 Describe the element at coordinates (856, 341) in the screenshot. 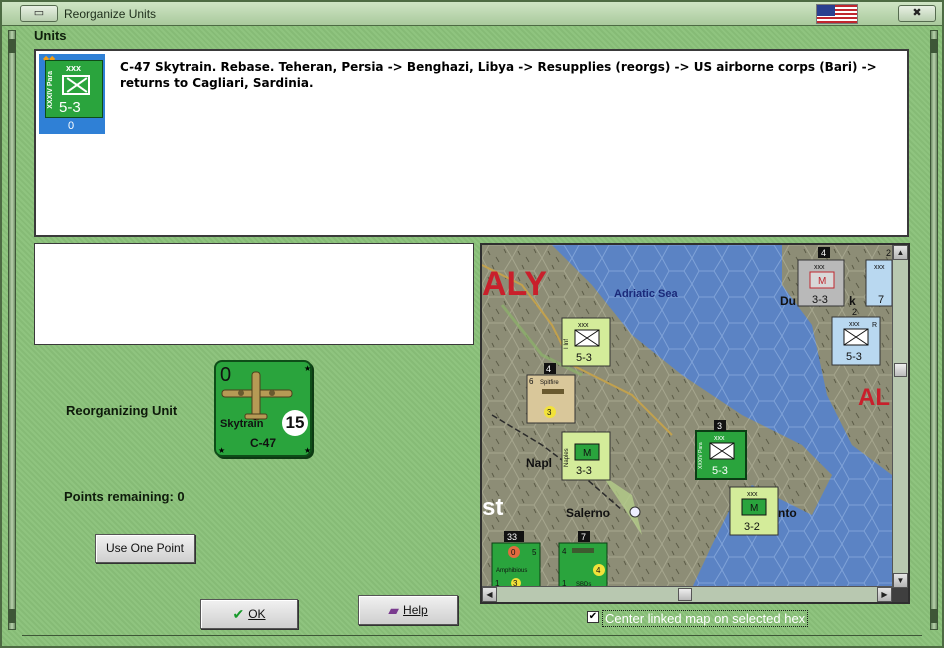

I see `map-unit-viii-inf: xxx R 5-3` at that location.